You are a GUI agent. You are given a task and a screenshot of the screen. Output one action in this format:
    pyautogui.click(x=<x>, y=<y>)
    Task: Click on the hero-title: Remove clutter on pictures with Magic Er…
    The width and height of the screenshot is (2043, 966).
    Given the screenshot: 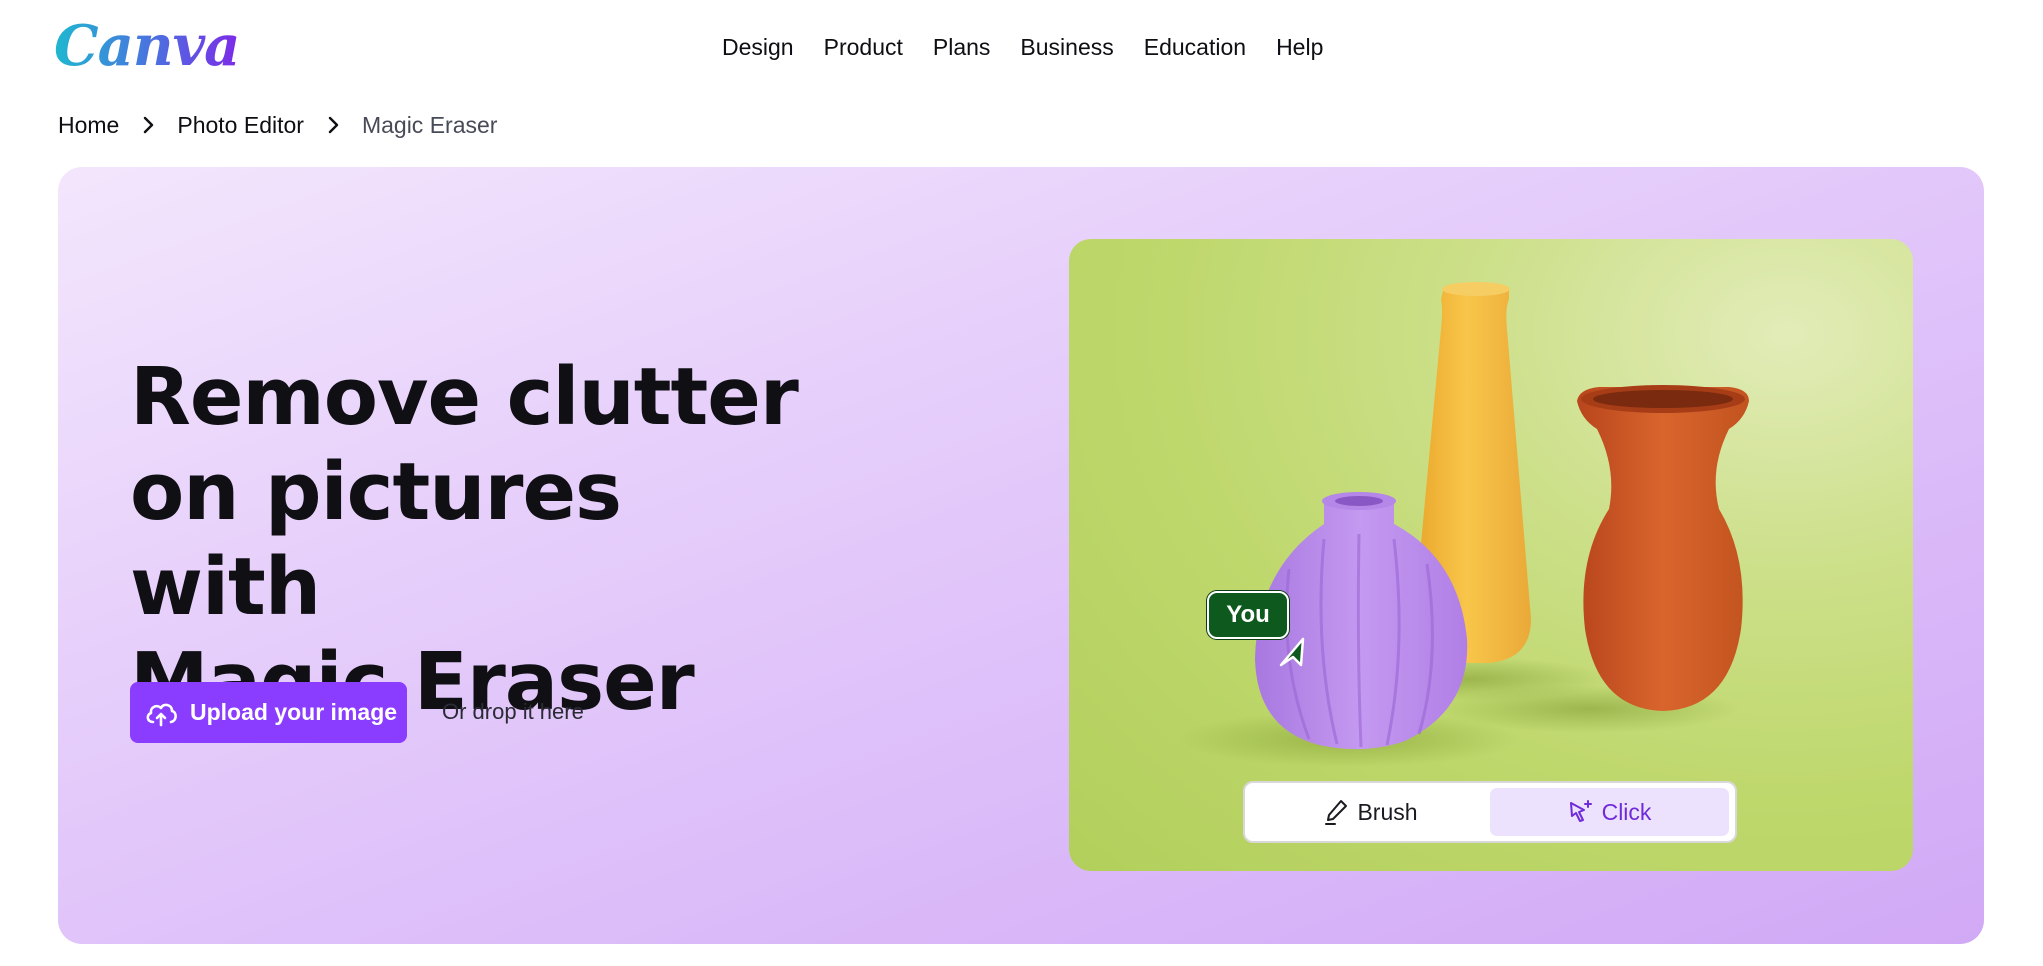 What is the action you would take?
    pyautogui.click(x=480, y=540)
    